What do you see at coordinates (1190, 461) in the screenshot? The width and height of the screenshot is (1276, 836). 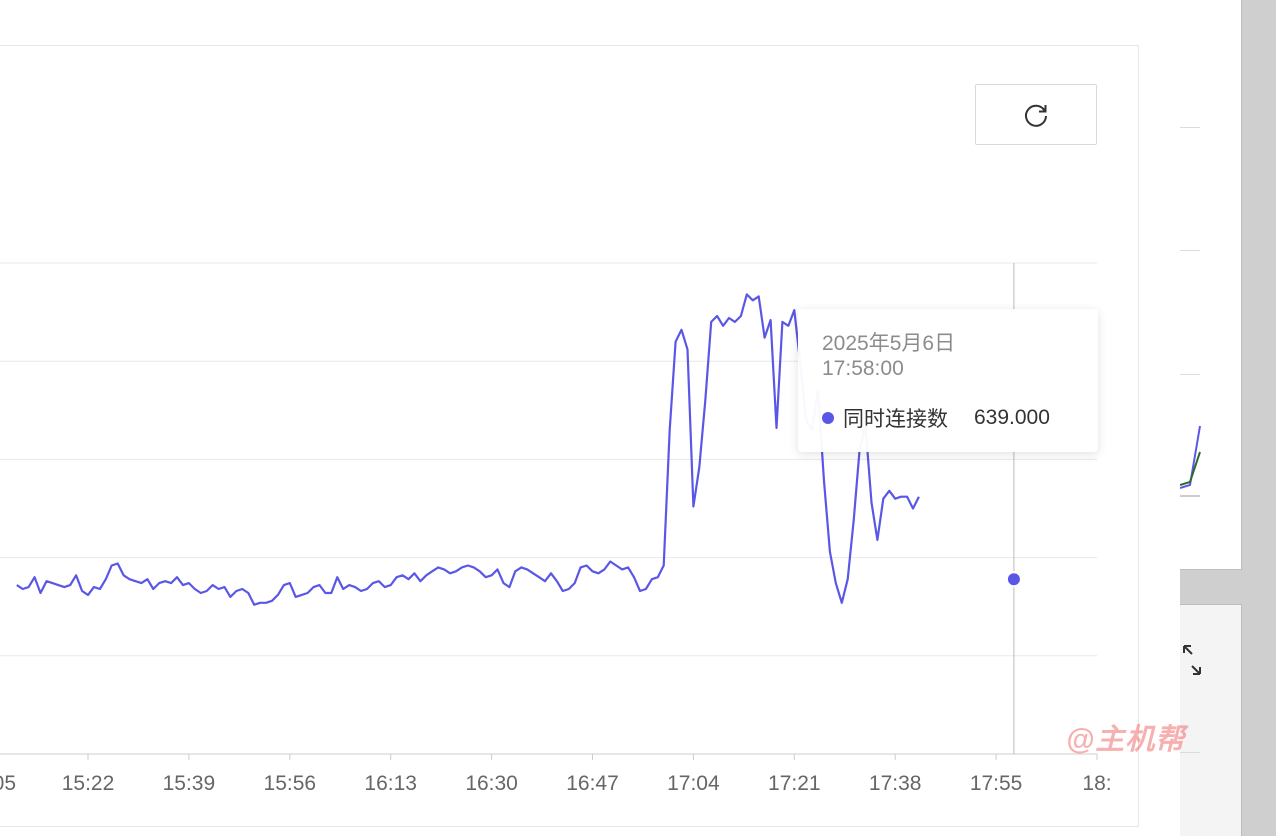 I see `side-chart-lines` at bounding box center [1190, 461].